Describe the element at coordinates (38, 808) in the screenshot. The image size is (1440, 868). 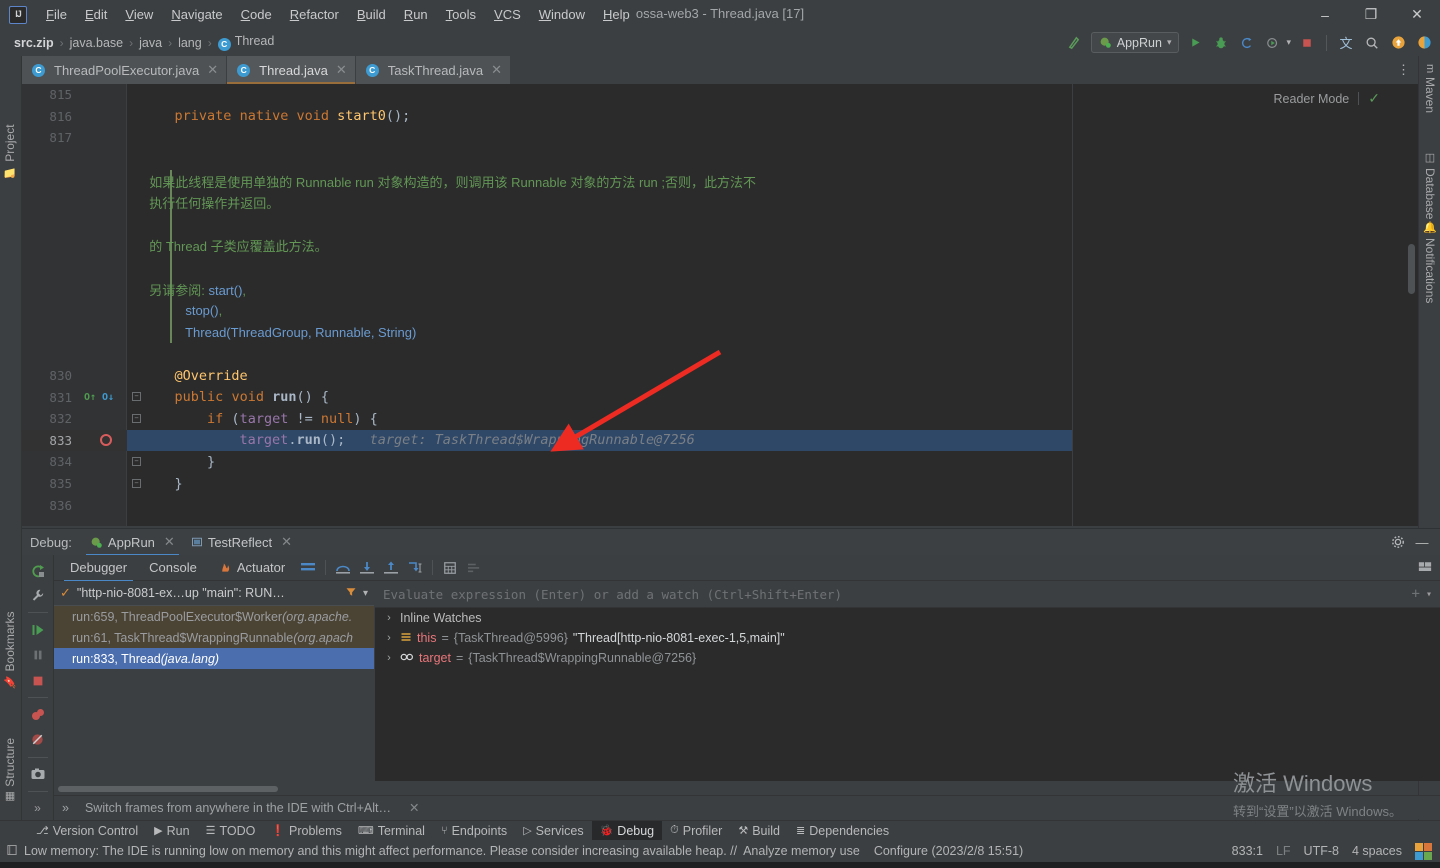
I see `more-icon: »` at that location.